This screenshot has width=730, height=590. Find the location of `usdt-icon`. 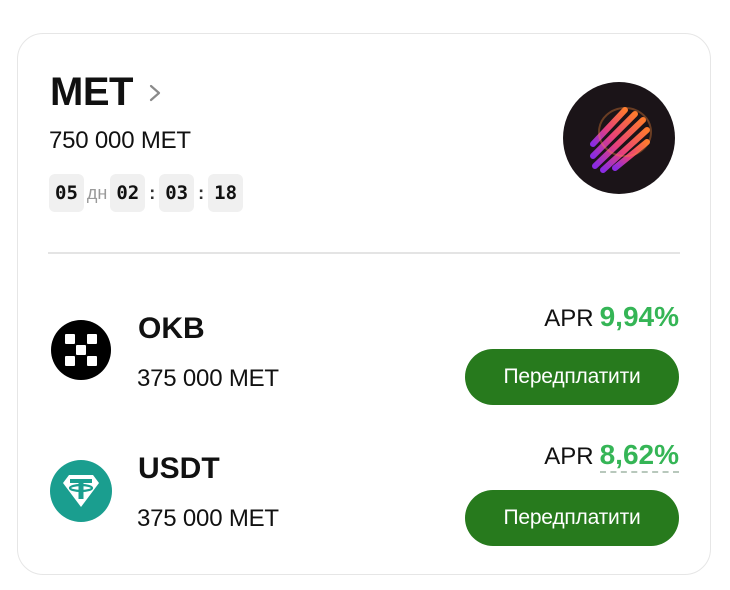

usdt-icon is located at coordinates (81, 491).